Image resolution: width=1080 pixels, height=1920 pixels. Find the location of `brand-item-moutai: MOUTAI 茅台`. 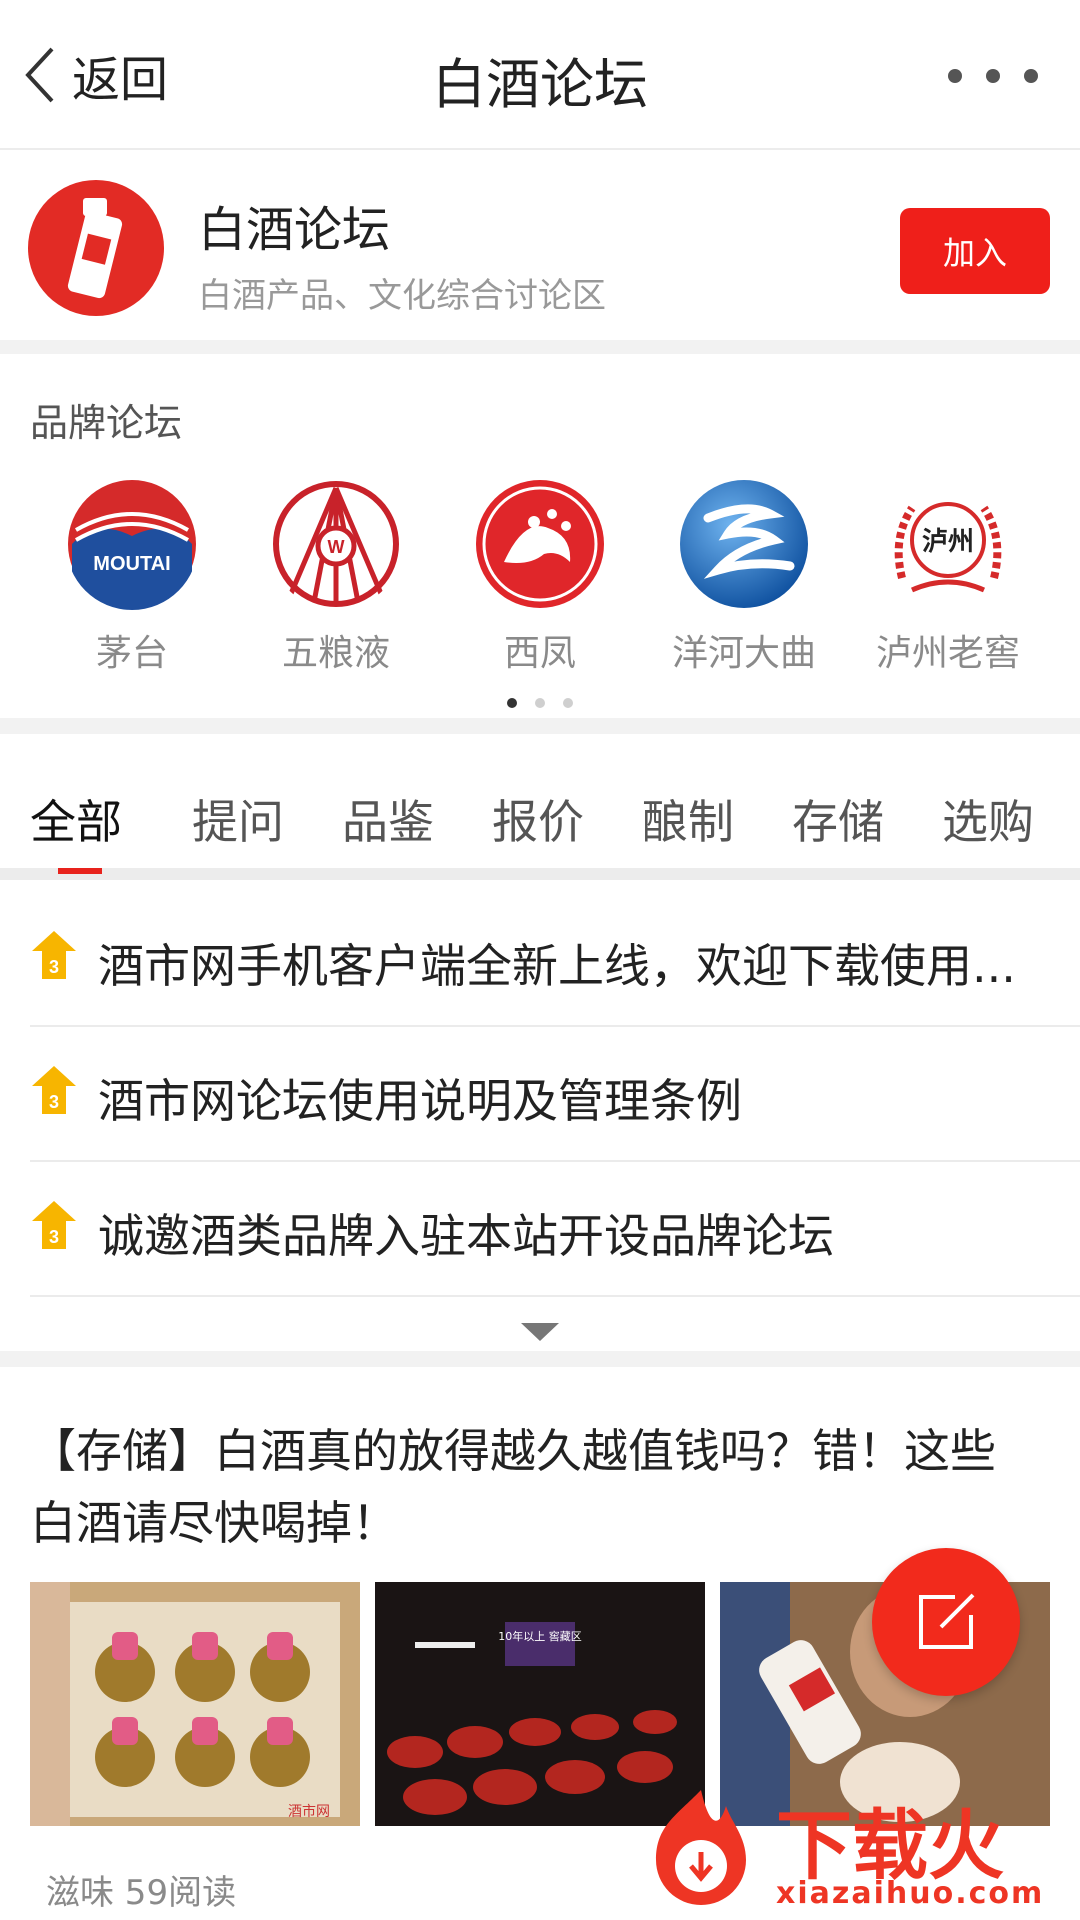

brand-item-moutai: MOUTAI 茅台 is located at coordinates (132, 577).